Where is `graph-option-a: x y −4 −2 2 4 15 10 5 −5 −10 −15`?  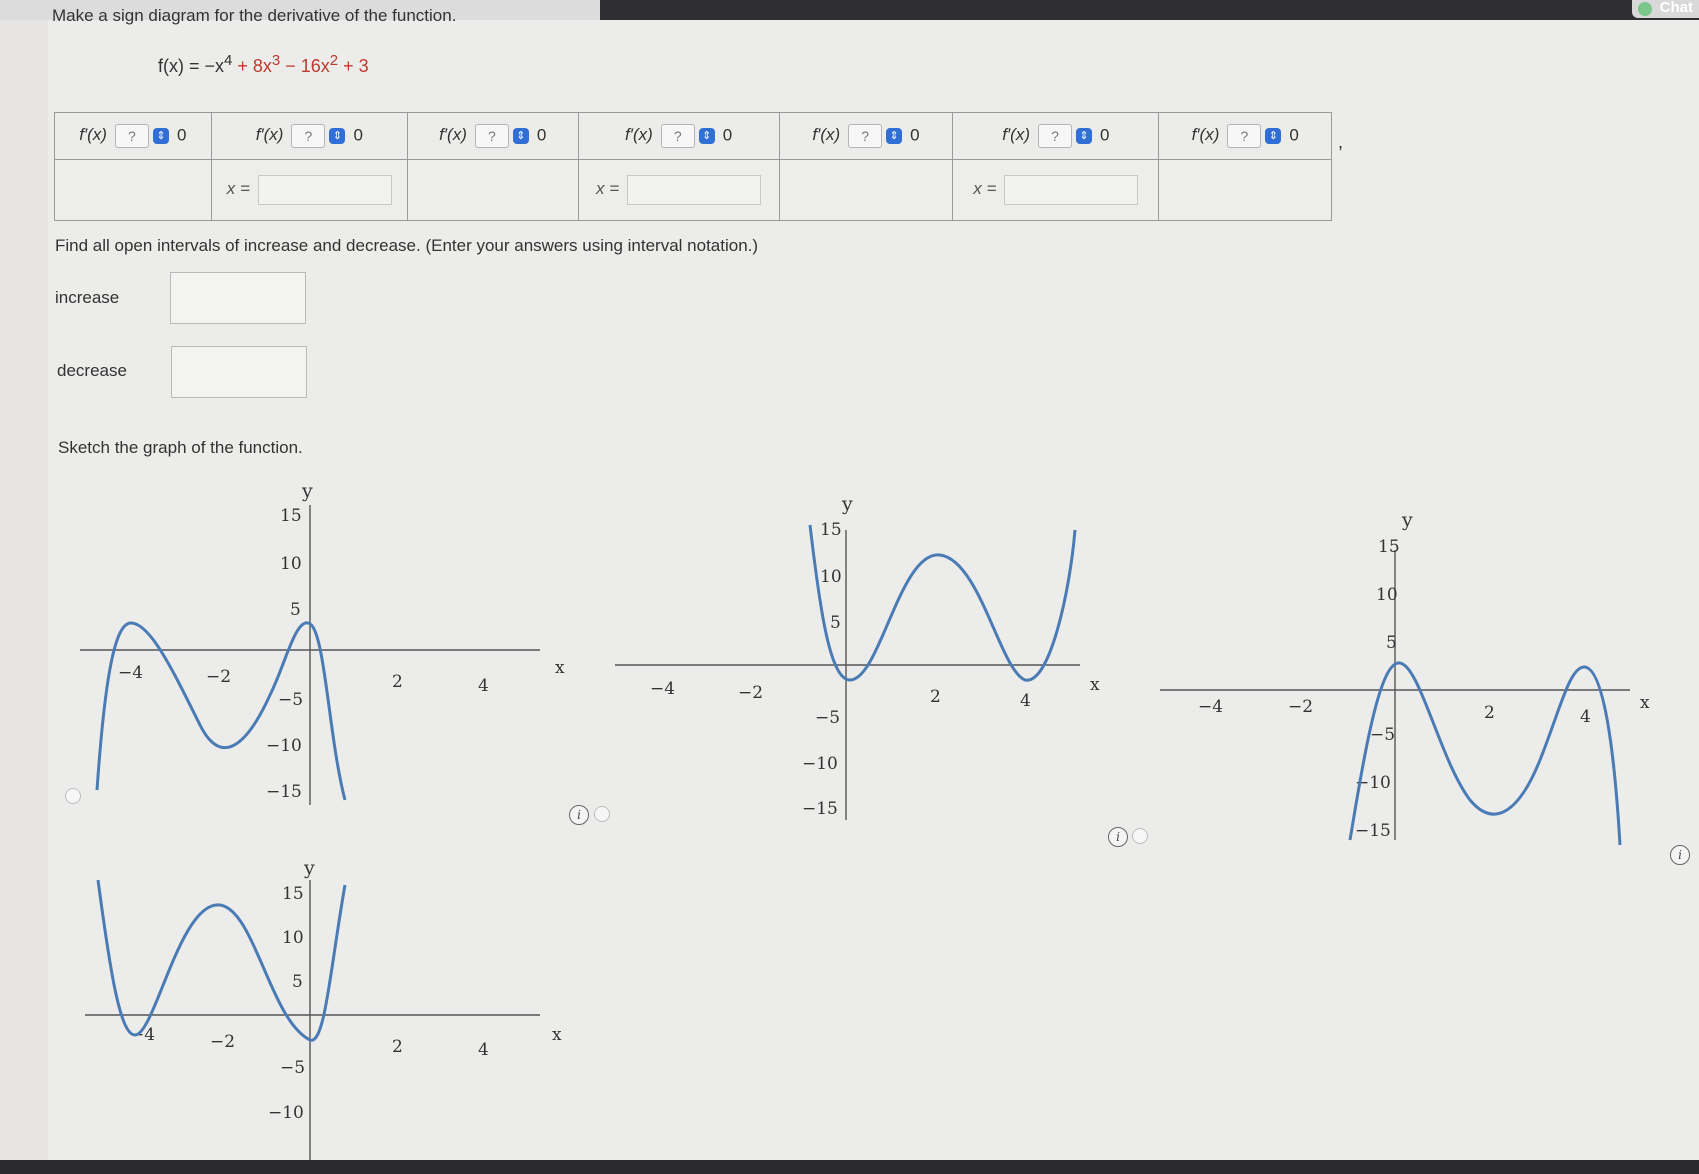
graph-option-a: x y −4 −2 2 4 15 10 5 −5 −10 −15 is located at coordinates (320, 645).